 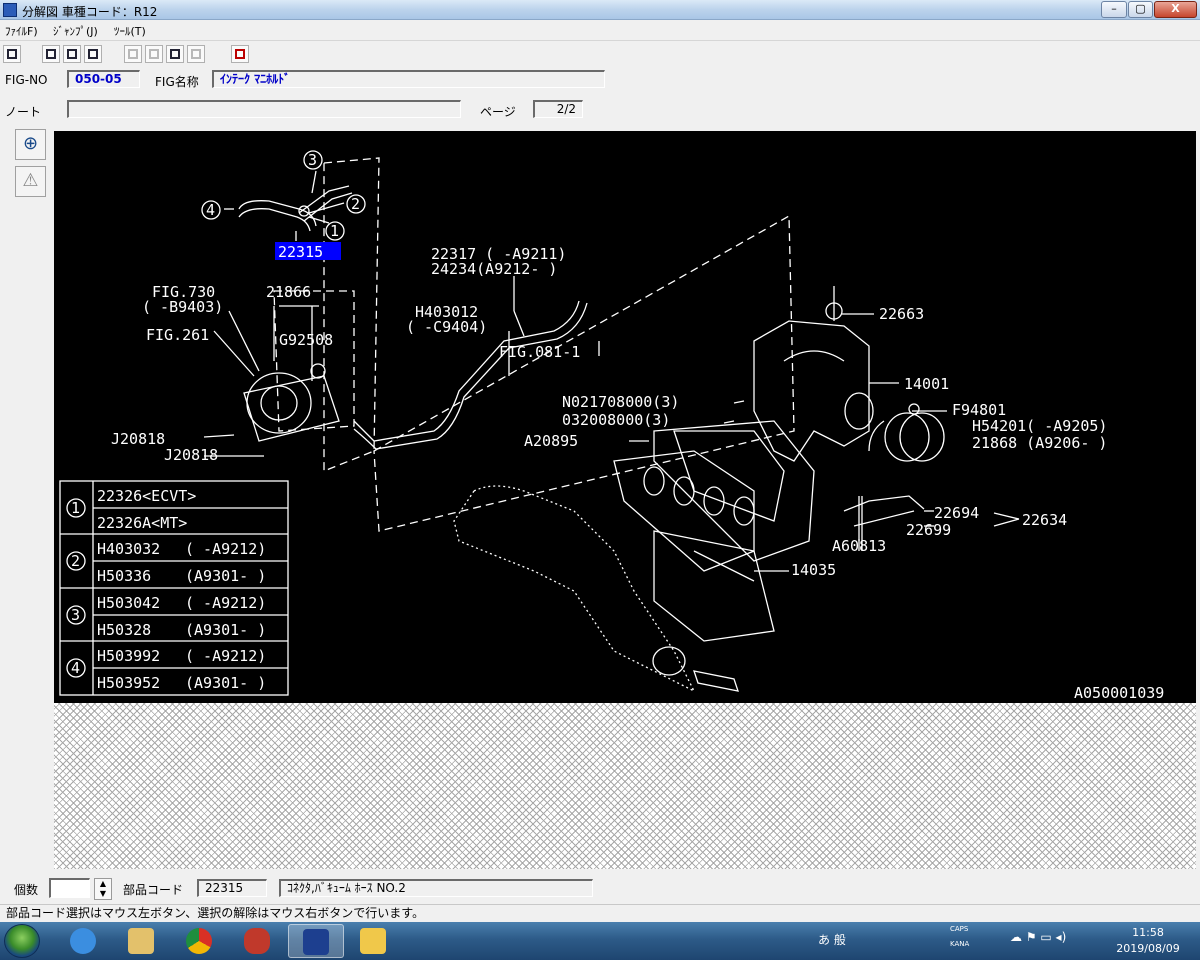 I want to click on prev-page-button, so click(x=133, y=54).